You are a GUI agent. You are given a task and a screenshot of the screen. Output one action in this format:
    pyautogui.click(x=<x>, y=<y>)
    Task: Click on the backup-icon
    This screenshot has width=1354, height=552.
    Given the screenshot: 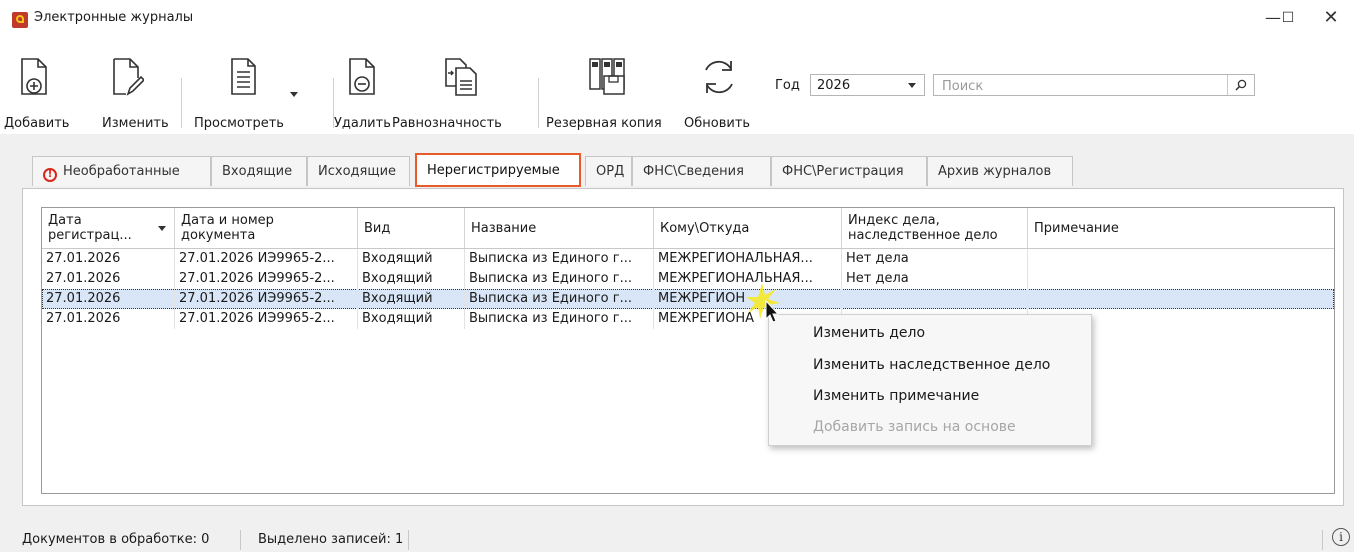 What is the action you would take?
    pyautogui.click(x=607, y=76)
    